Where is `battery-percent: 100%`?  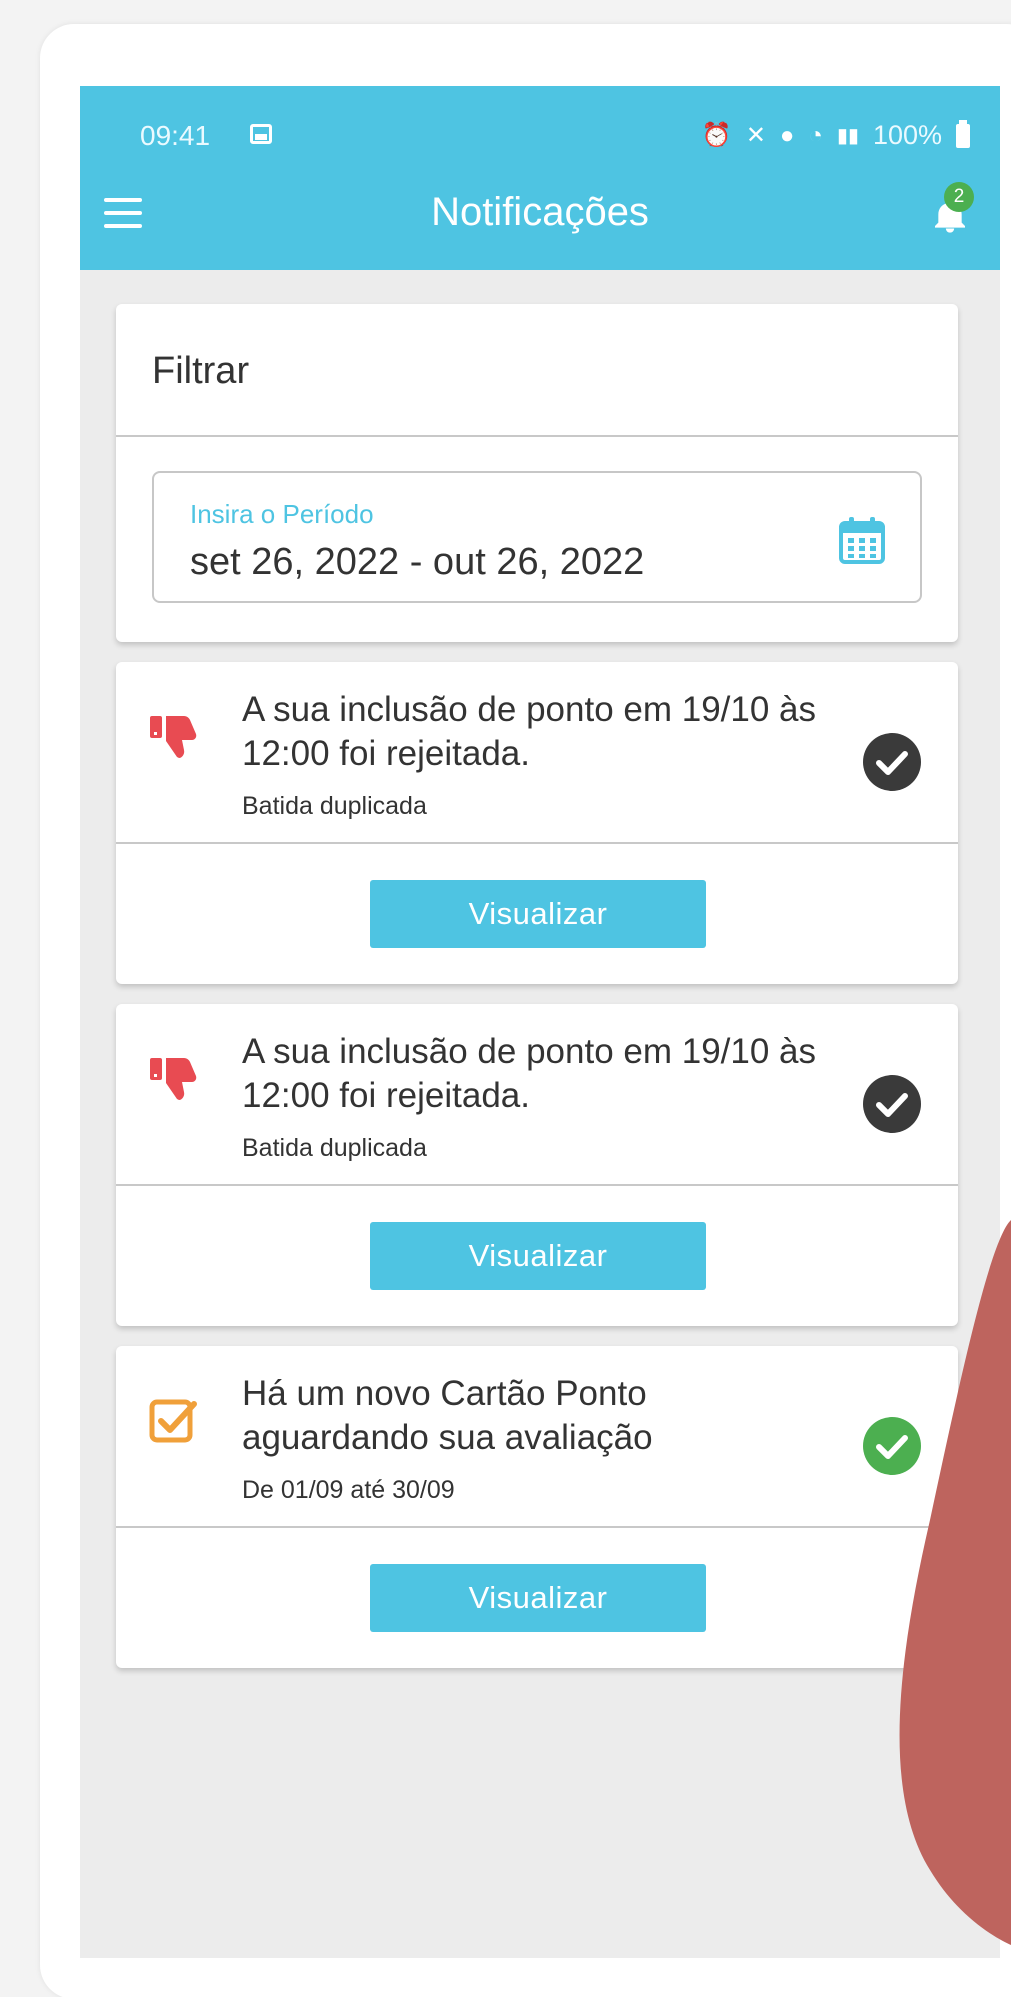 battery-percent: 100% is located at coordinates (907, 135).